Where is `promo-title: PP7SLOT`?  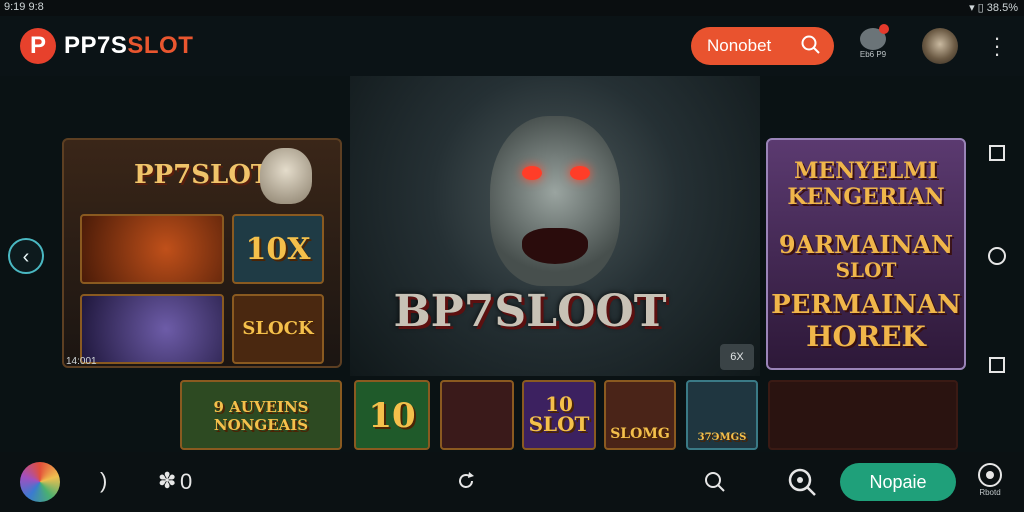 promo-title: PP7SLOT is located at coordinates (202, 175).